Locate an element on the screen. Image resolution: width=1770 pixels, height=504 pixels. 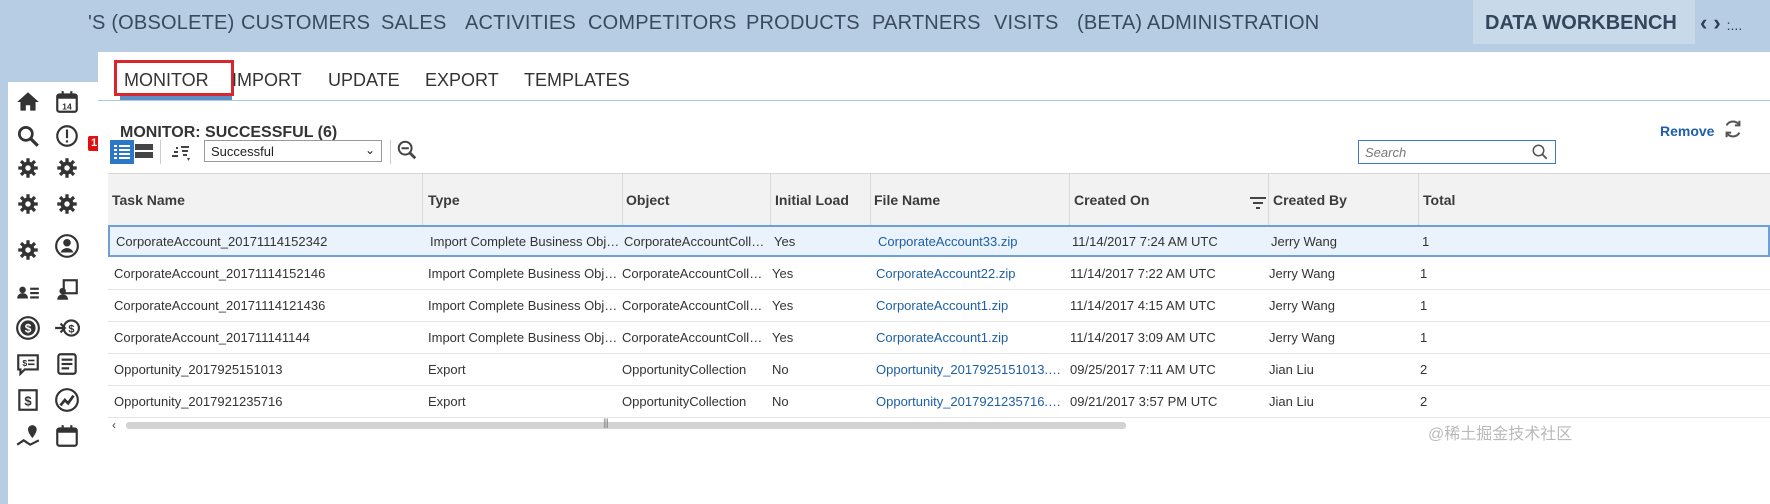
calendar-icon is located at coordinates (67, 436).